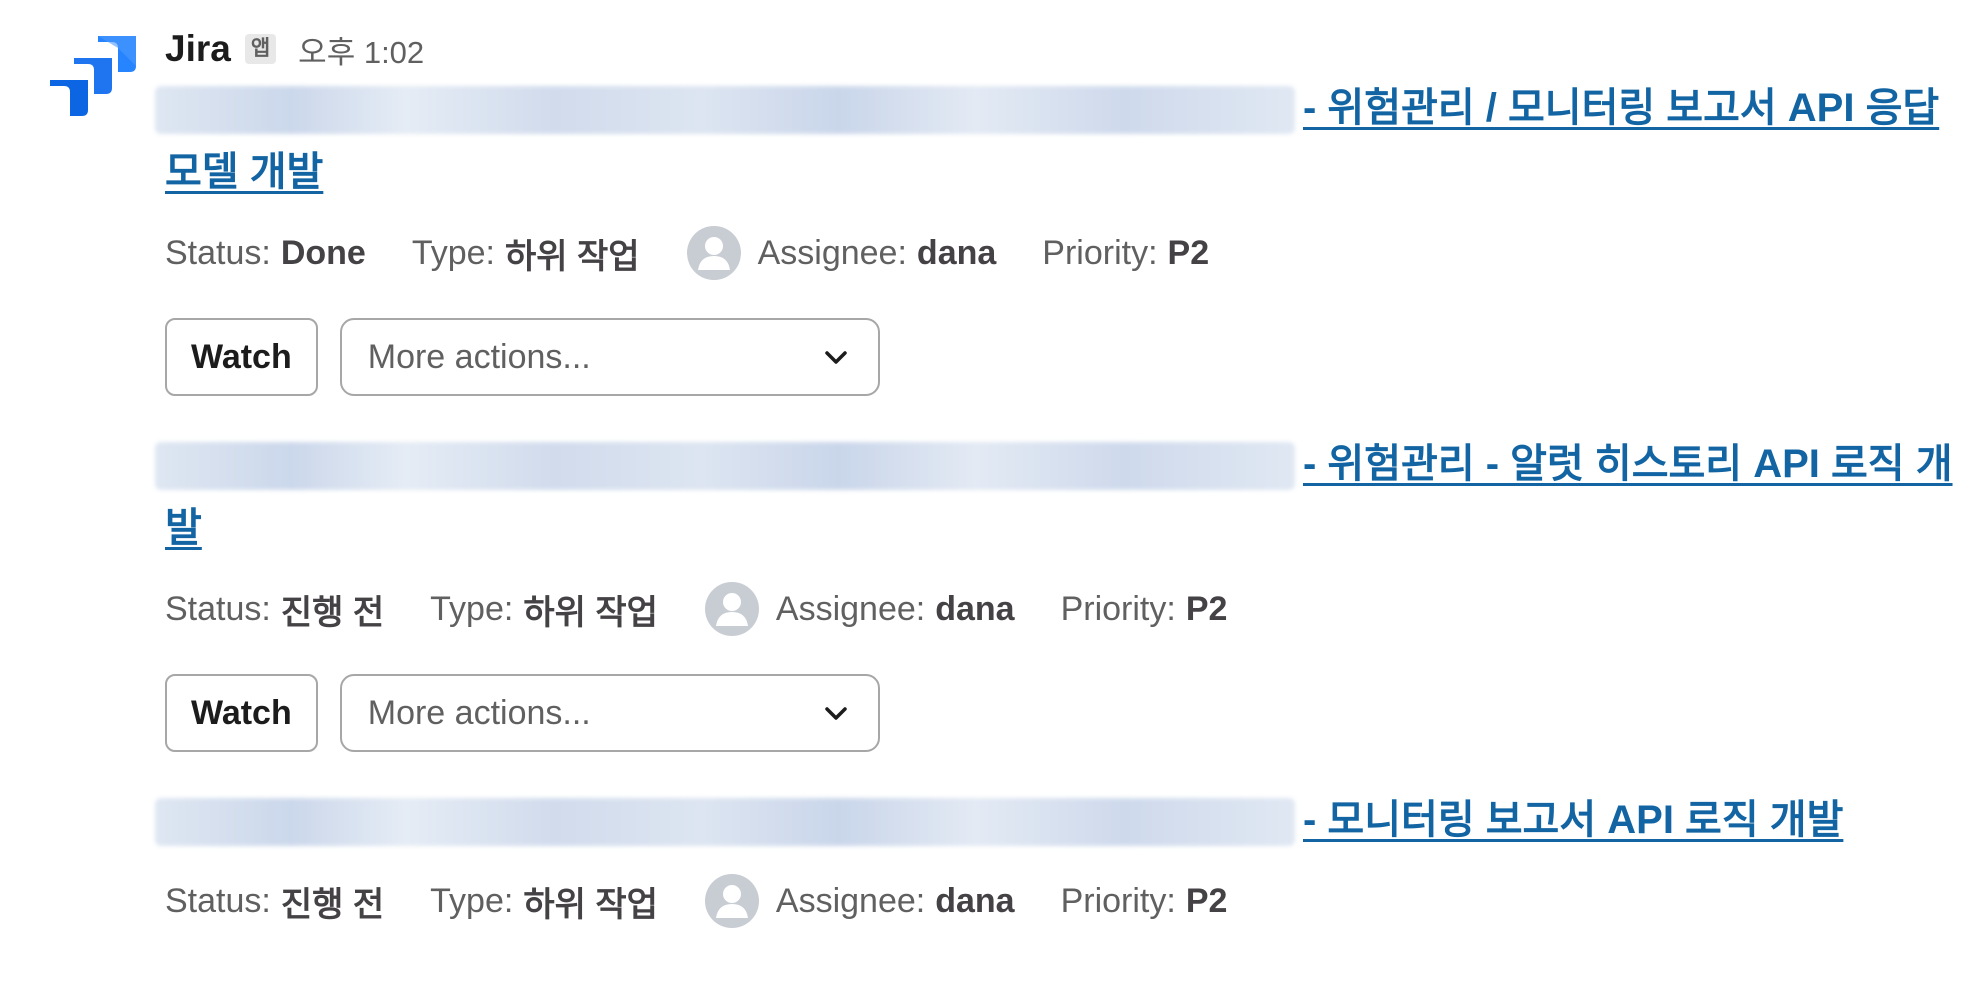 The width and height of the screenshot is (1986, 1007). I want to click on issue-link: - 모니터링 보고서 API 로직 개발, so click(1573, 820).